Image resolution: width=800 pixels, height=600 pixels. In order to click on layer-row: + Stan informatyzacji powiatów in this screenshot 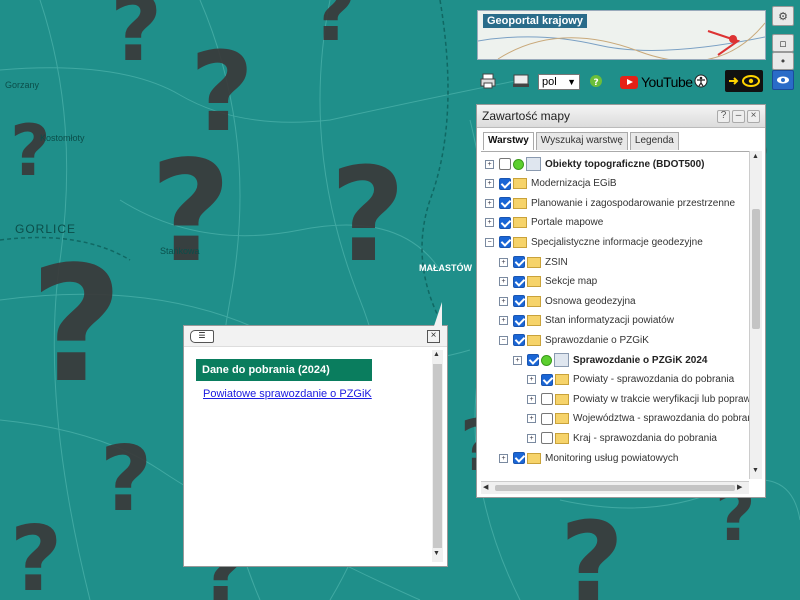, I will do `click(586, 321)`.